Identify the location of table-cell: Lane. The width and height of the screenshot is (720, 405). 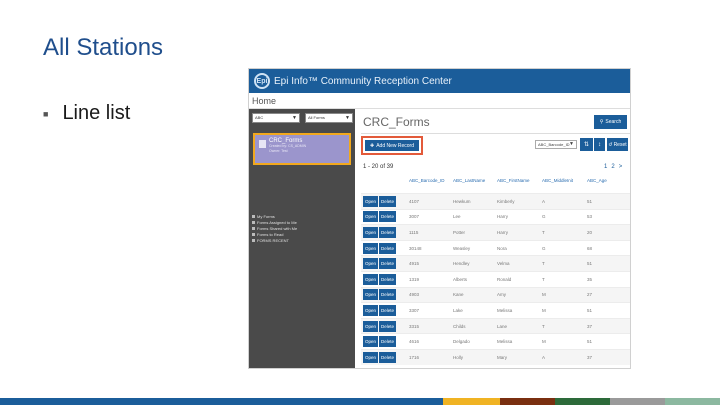
(502, 326).